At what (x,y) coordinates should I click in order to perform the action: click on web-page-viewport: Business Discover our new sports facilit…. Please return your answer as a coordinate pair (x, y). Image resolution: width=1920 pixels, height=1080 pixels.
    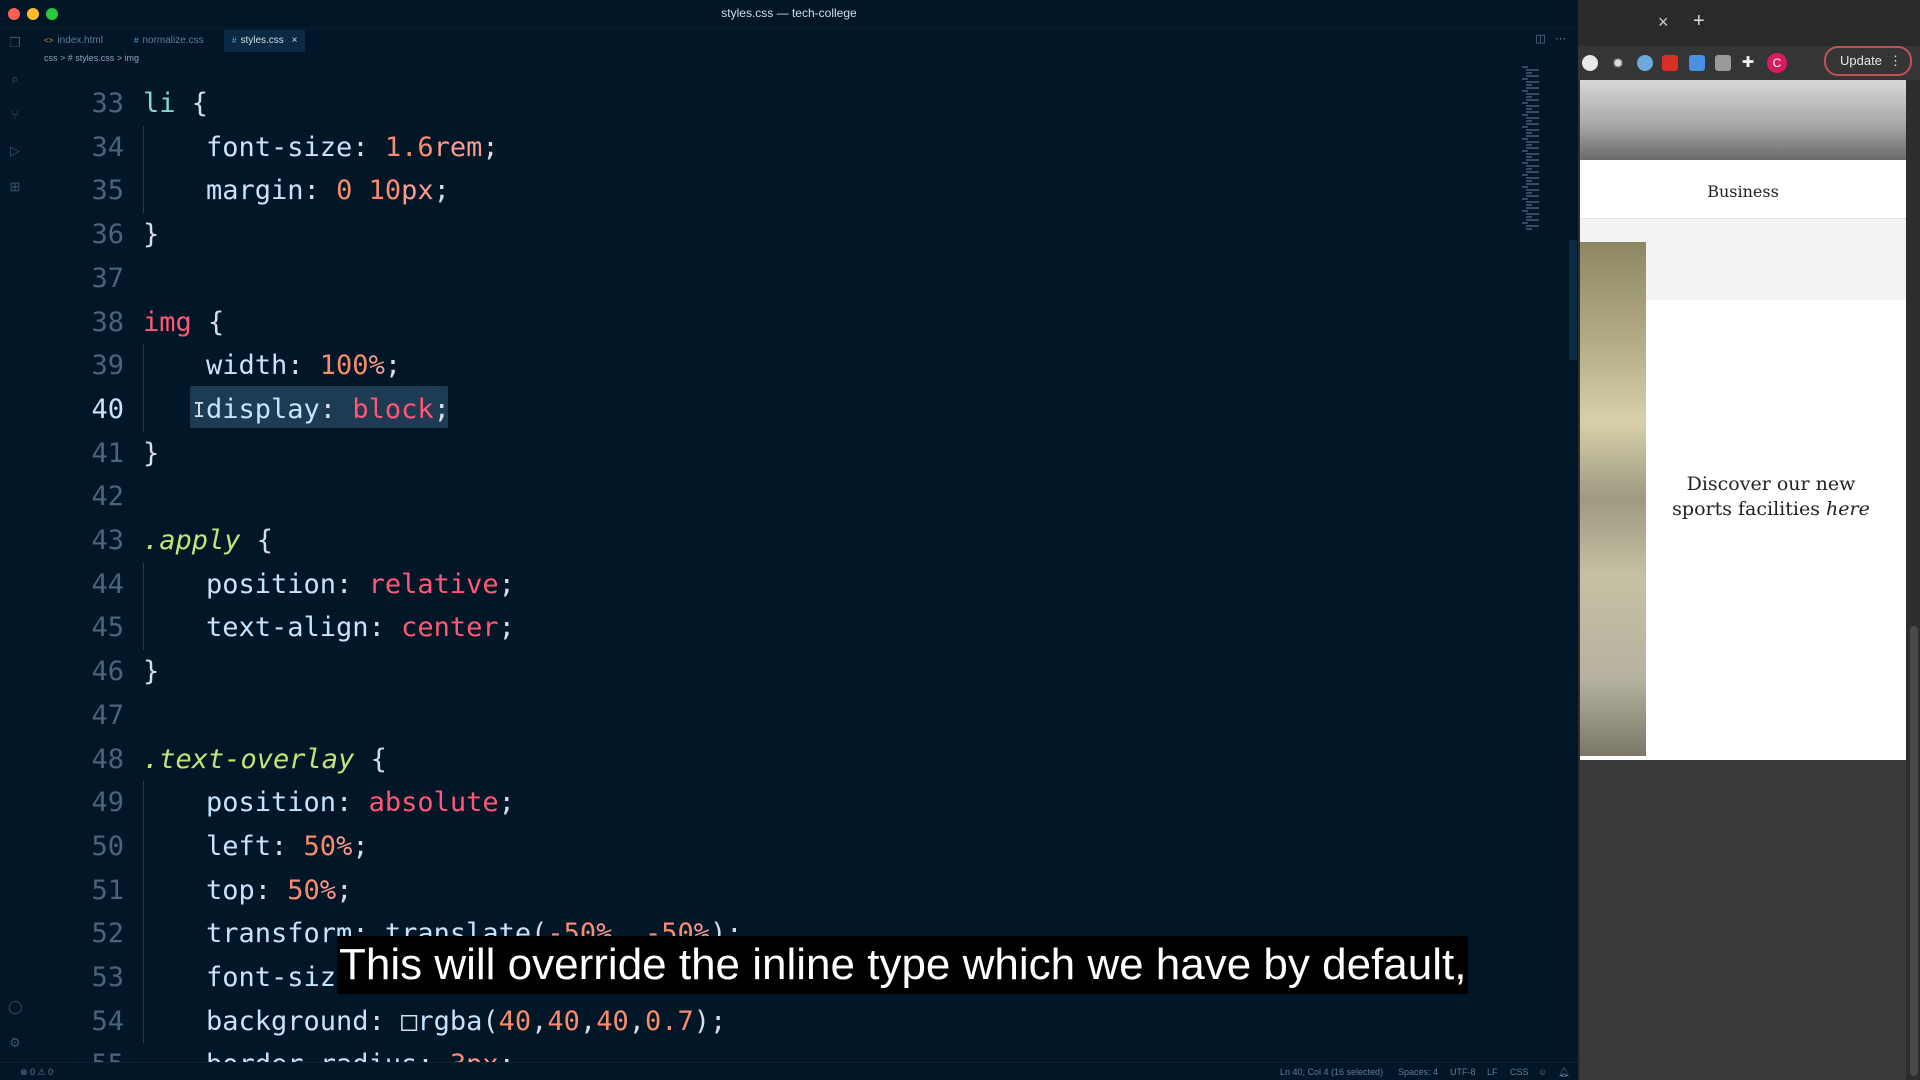
    Looking at the image, I should click on (1743, 420).